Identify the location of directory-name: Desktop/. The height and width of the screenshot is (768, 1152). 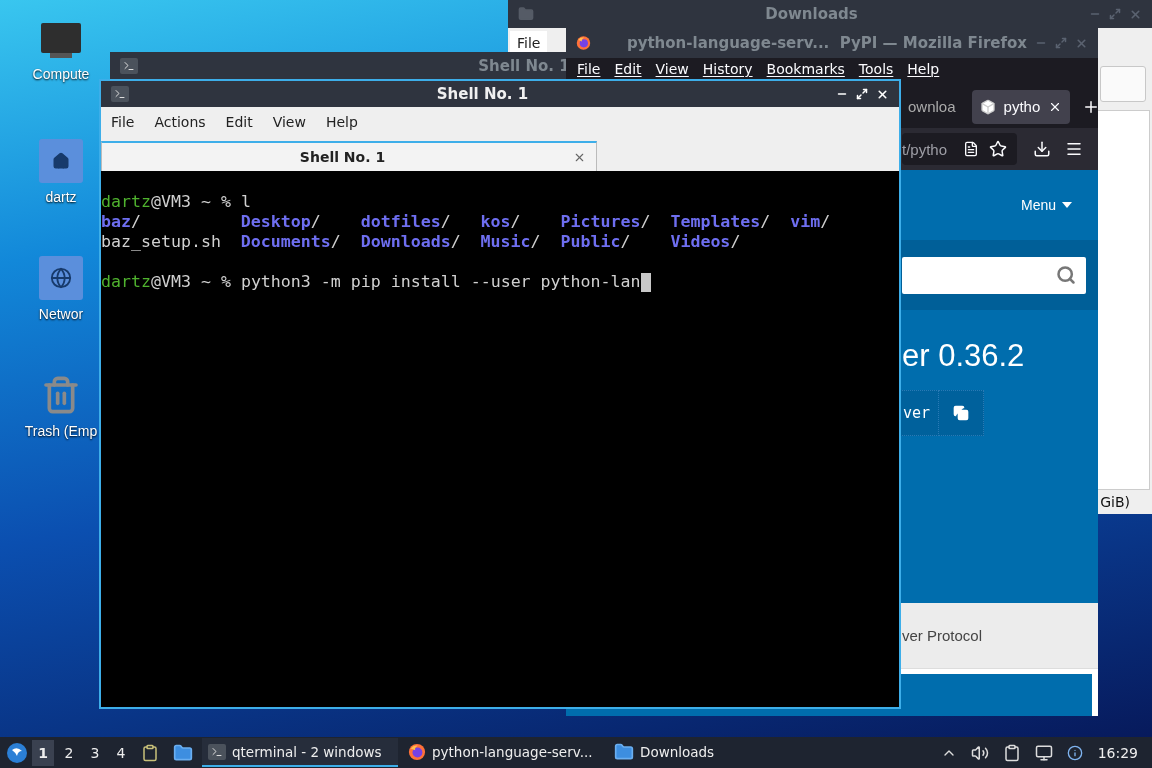
(280, 222).